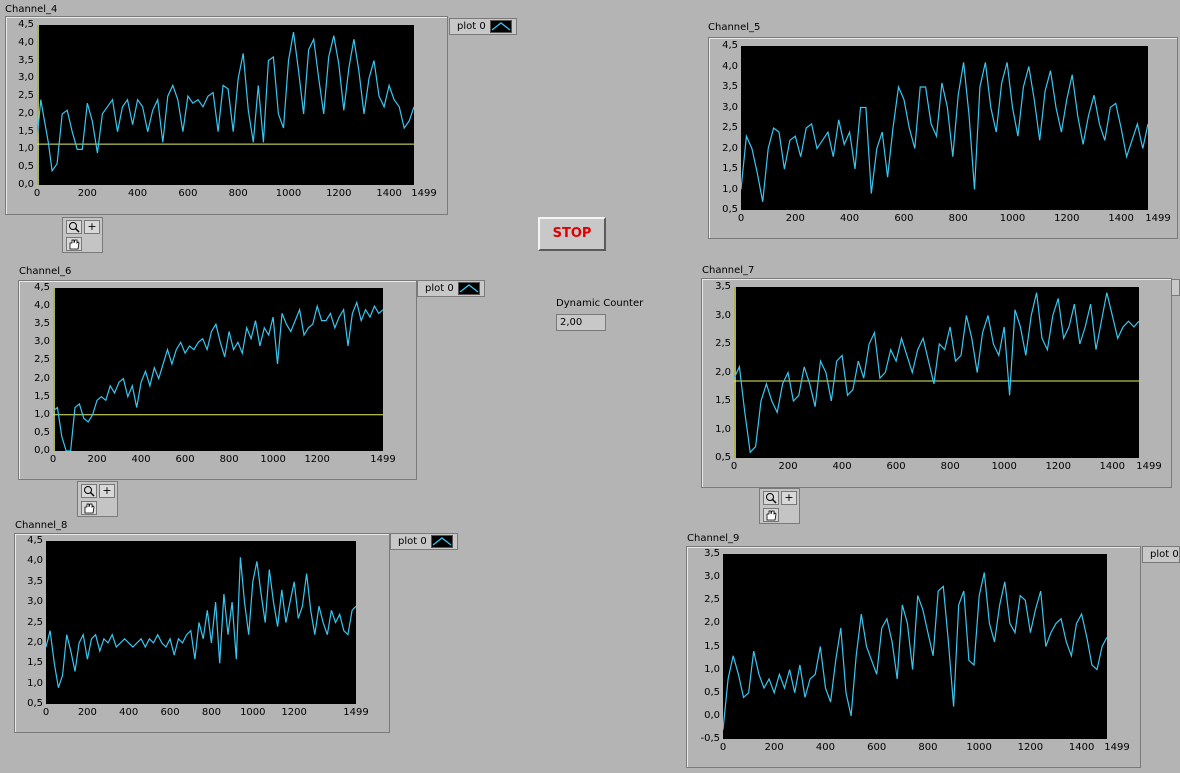 Image resolution: width=1180 pixels, height=773 pixels. What do you see at coordinates (45, 271) in the screenshot?
I see `ch6-title: Channel_6` at bounding box center [45, 271].